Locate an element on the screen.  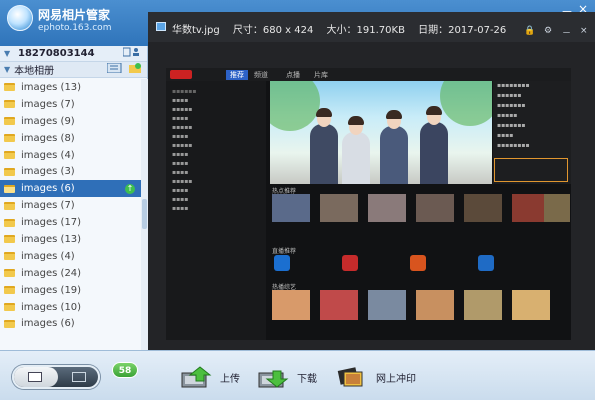
online-print-label: 网上冲印 is located at coordinates (396, 379).